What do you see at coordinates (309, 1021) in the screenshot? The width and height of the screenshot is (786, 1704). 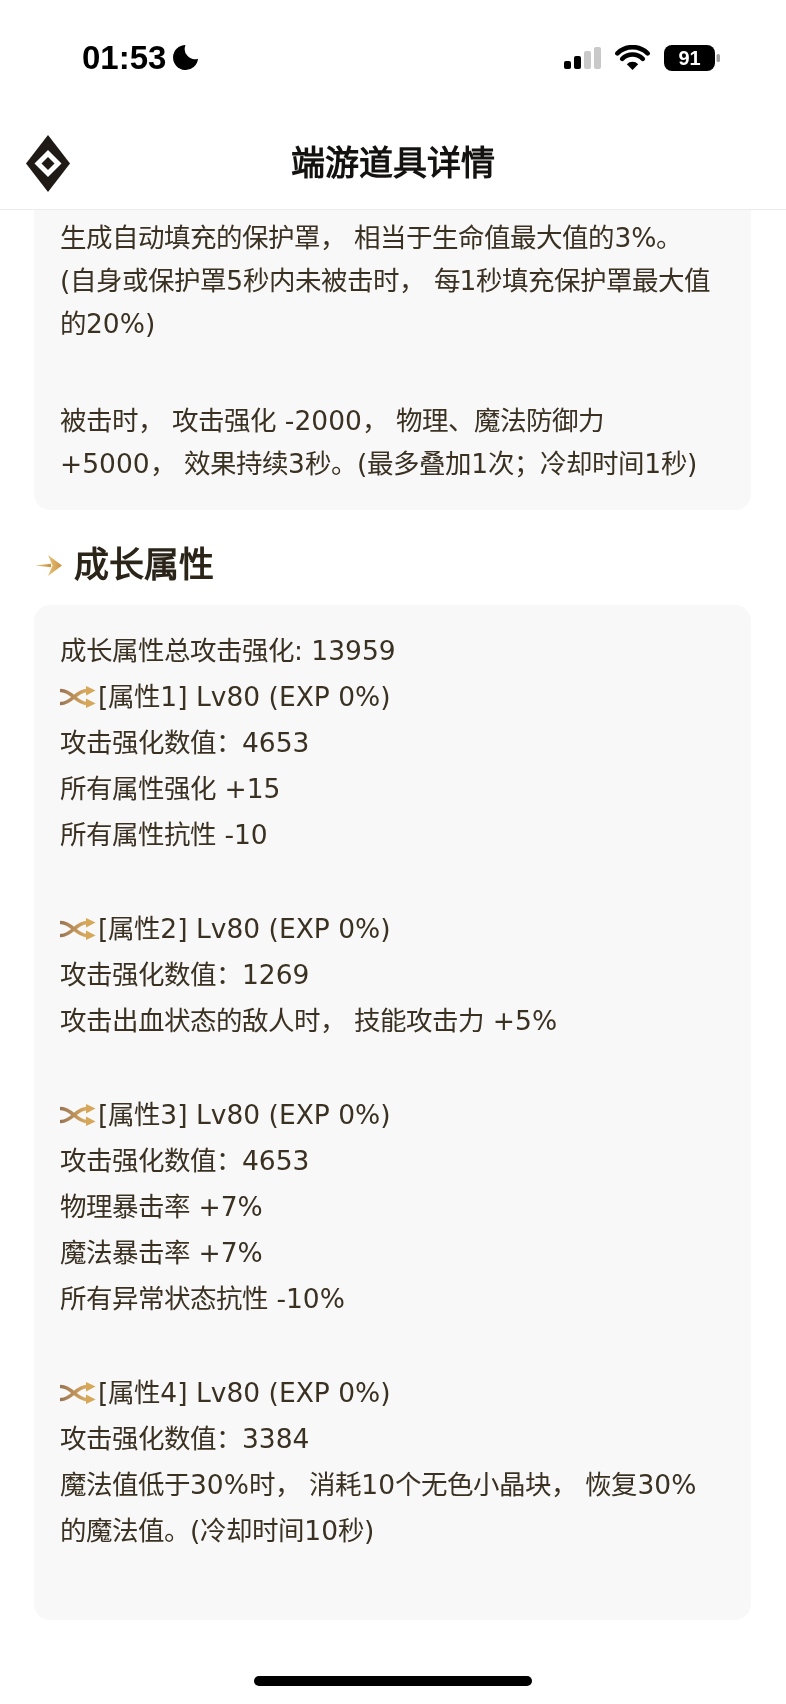 I see `attribute-text: 攻击出血状态的敌人时， 技能攻击力 +5%` at bounding box center [309, 1021].